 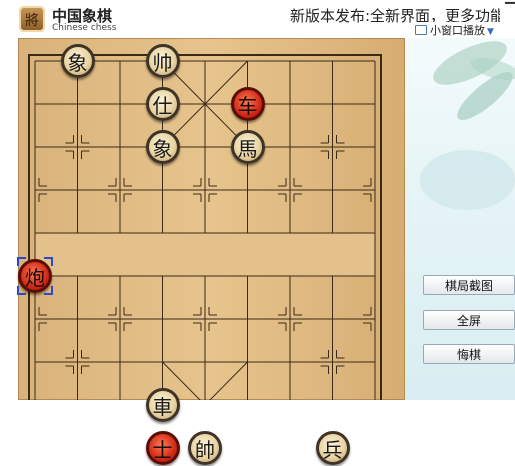 I want to click on red-chariot-piece: 车, so click(x=247, y=104).